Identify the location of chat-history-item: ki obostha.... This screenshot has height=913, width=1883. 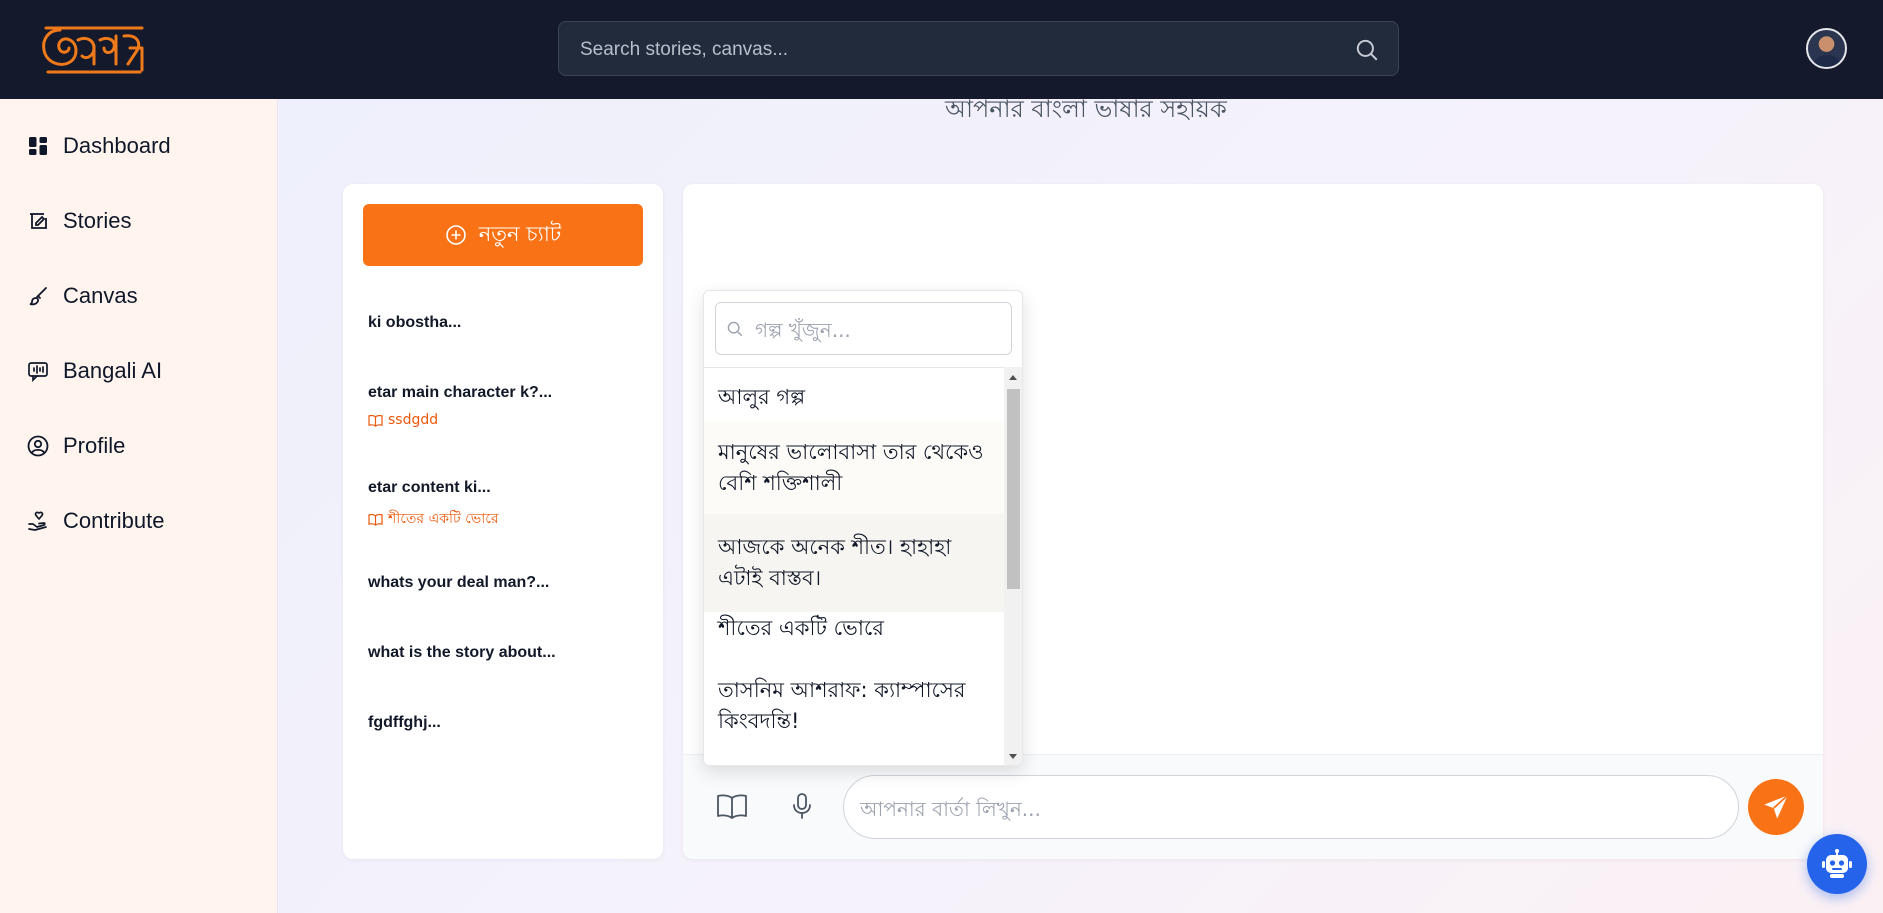
(508, 323).